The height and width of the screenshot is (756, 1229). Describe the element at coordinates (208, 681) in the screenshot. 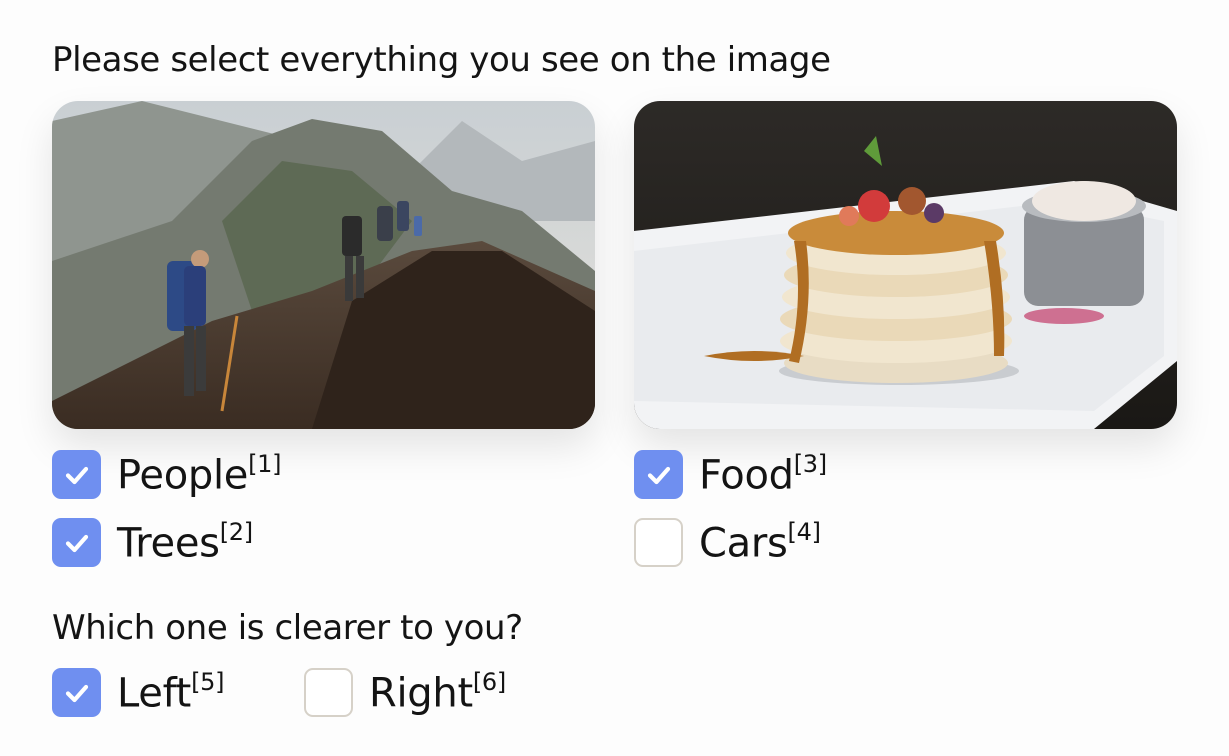

I see `left-ref: [5]` at that location.